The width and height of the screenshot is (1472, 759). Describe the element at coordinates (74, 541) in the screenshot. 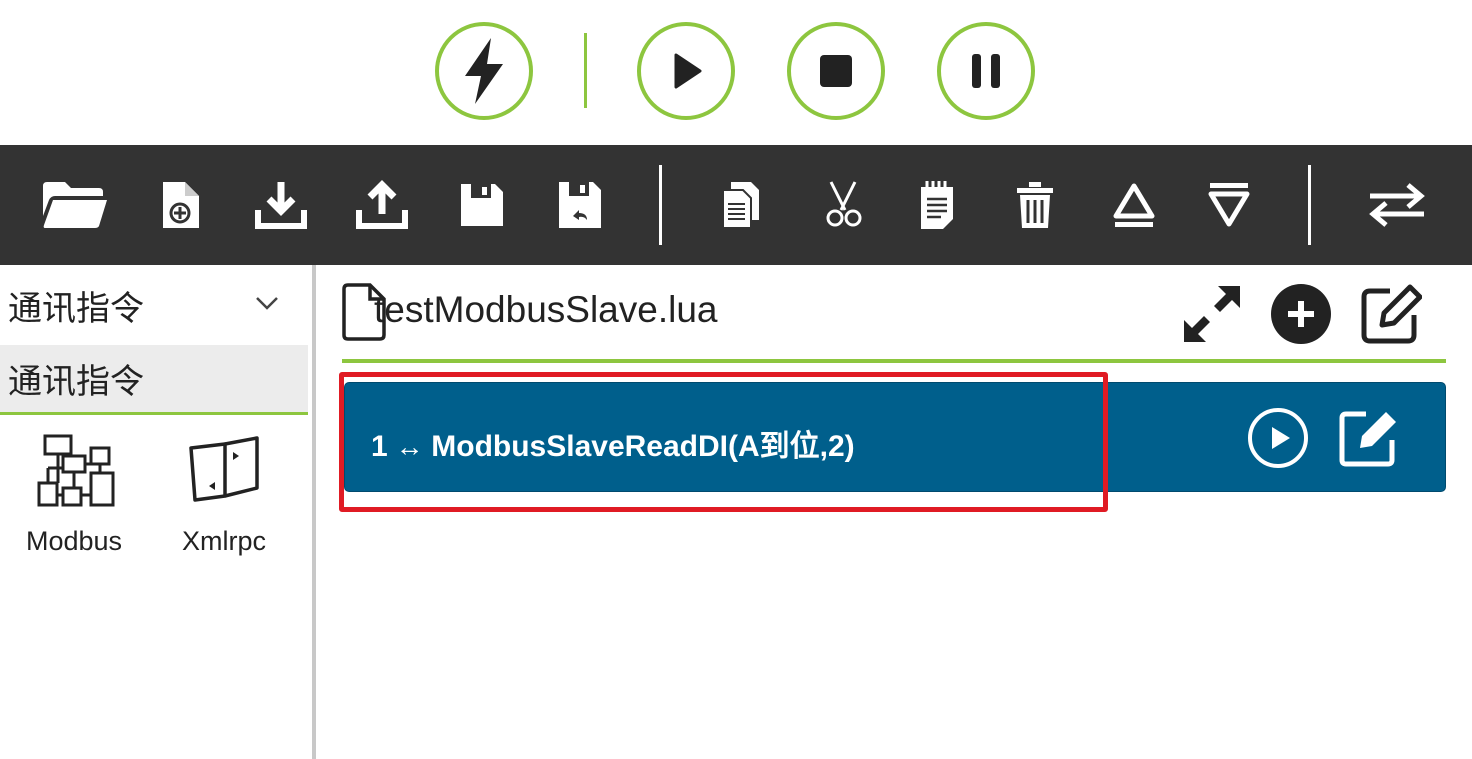

I see `tool-label: Modbus` at that location.